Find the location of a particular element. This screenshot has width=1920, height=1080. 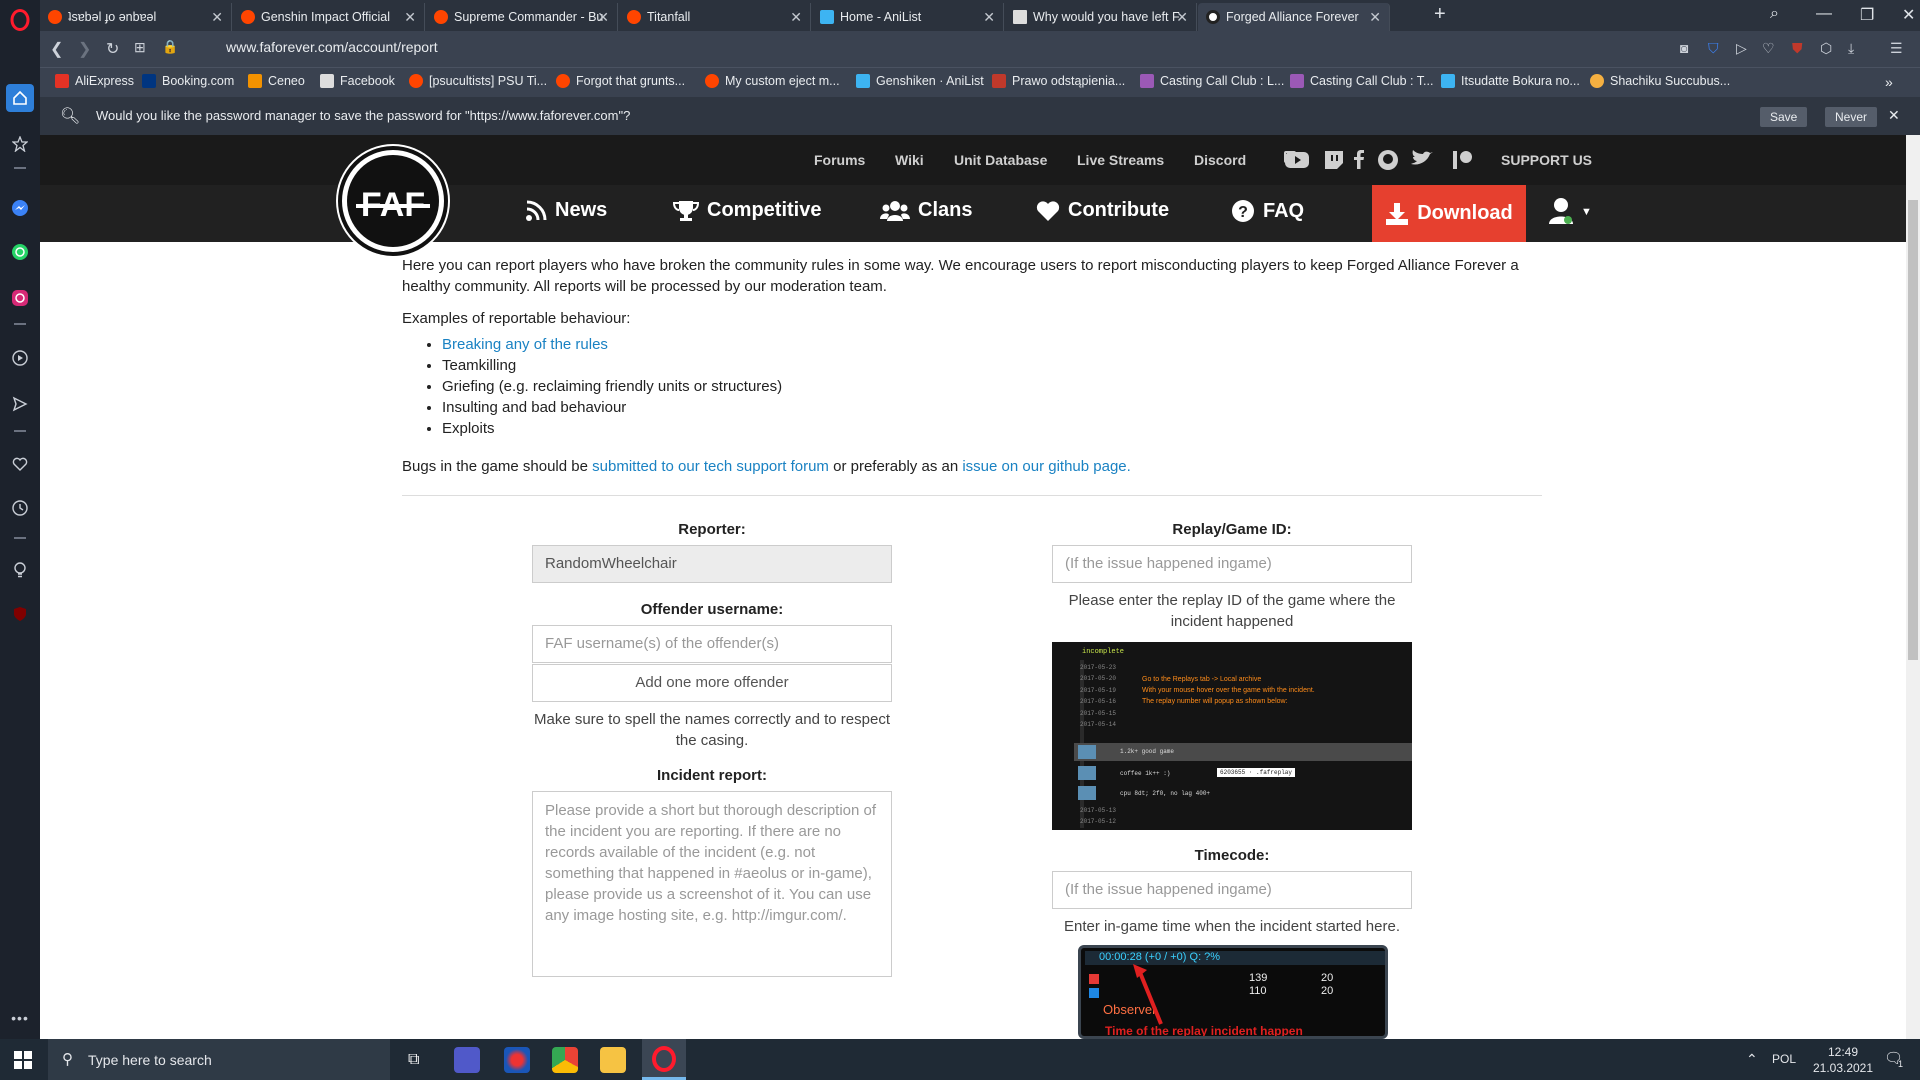

file-explorer-icon is located at coordinates (613, 1060).